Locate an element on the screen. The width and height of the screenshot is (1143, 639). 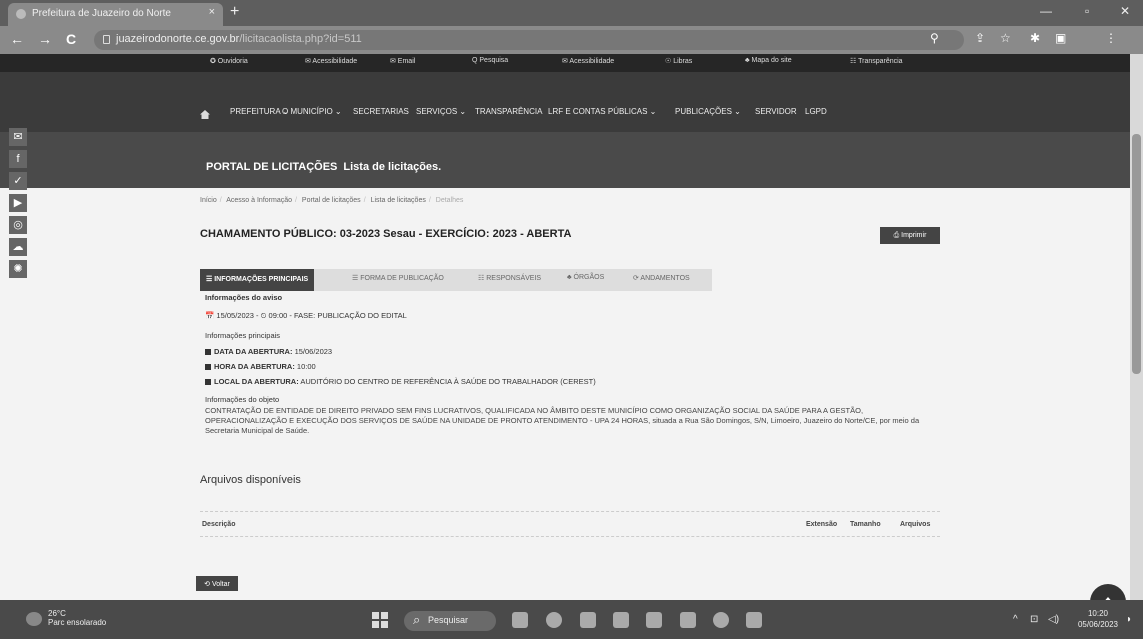
tab-orgaos: ♣ ÓRGÃOS is located at coordinates (585, 277).